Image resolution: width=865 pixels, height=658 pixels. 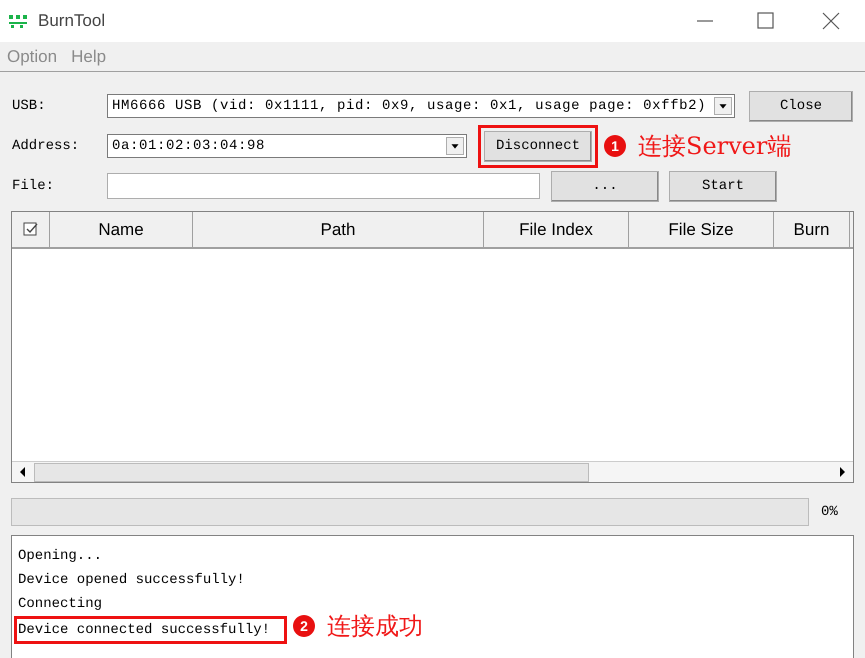 What do you see at coordinates (323, 186) in the screenshot?
I see `file-path-field` at bounding box center [323, 186].